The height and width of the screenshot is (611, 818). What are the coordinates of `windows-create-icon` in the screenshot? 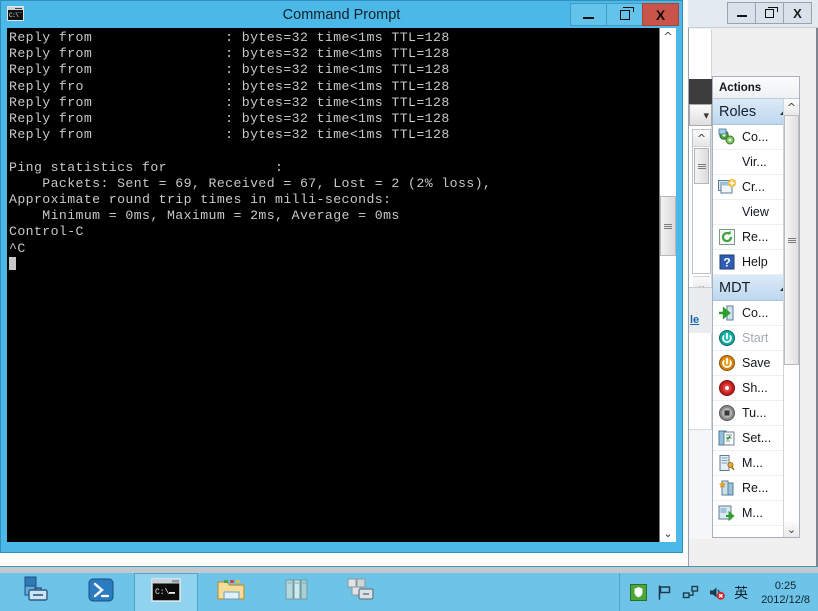 It's located at (727, 187).